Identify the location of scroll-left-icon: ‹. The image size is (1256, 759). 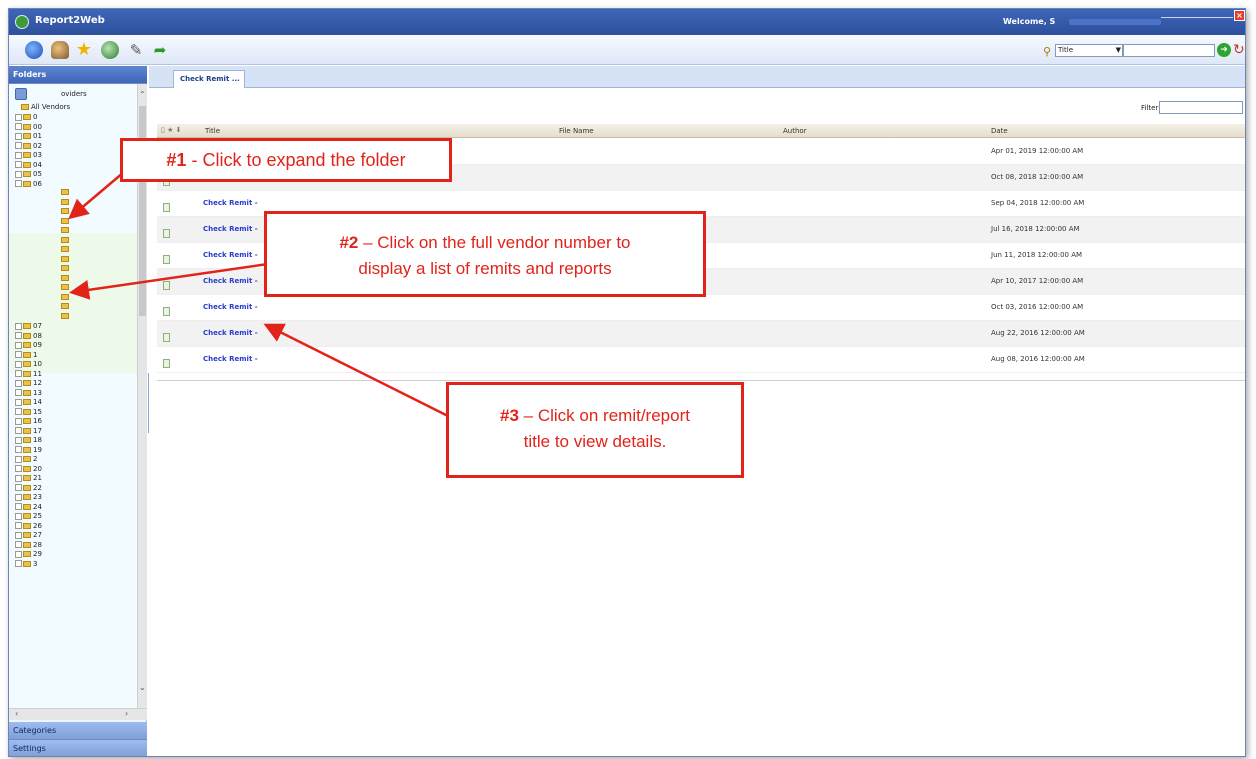
(16, 713).